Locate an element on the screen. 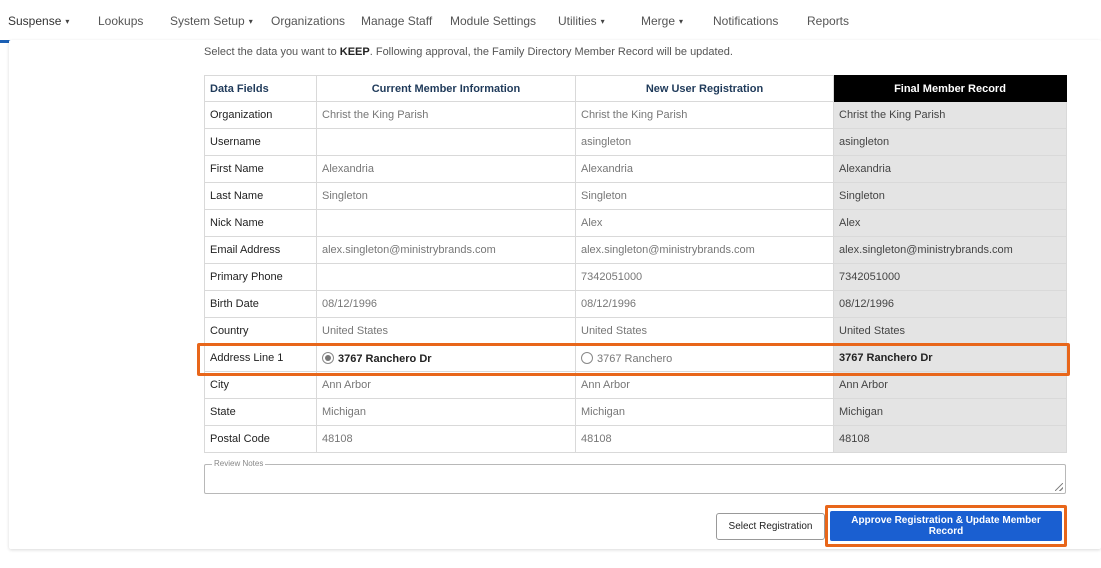 This screenshot has width=1101, height=568. final-value-cell: Michigan is located at coordinates (950, 412).